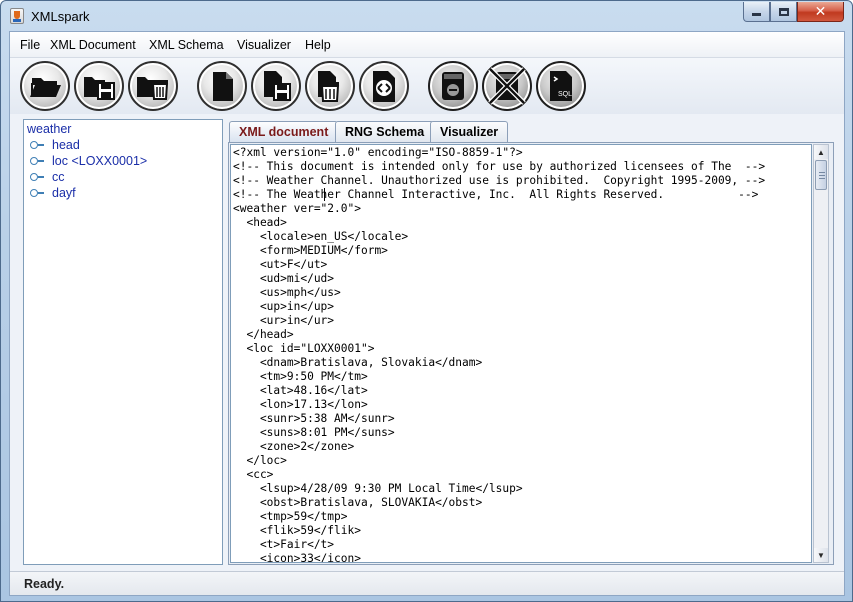 The height and width of the screenshot is (602, 853). Describe the element at coordinates (93, 45) in the screenshot. I see `menu-xml-document: XML Document` at that location.